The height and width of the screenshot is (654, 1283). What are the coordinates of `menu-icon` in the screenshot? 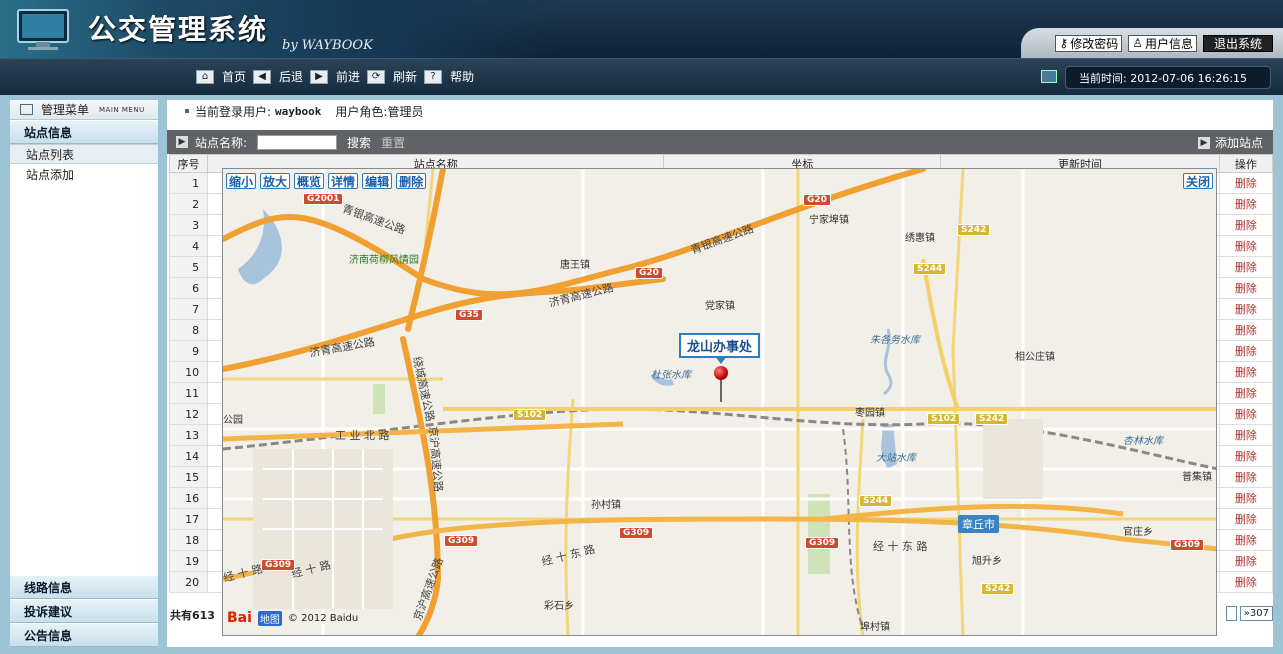 It's located at (26, 109).